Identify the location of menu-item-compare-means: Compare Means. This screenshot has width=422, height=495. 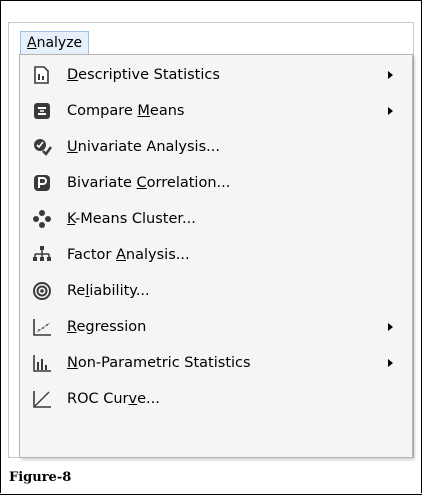
(216, 111).